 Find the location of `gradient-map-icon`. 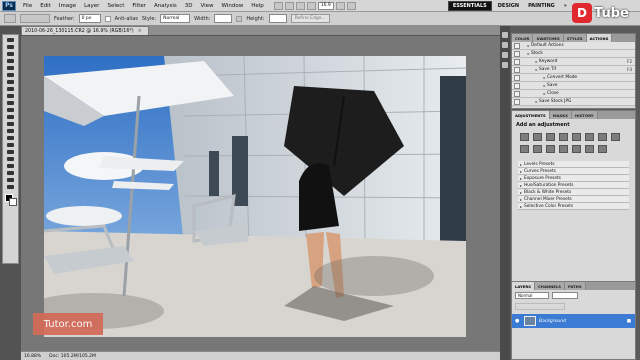

gradient-map-icon is located at coordinates (589, 149).